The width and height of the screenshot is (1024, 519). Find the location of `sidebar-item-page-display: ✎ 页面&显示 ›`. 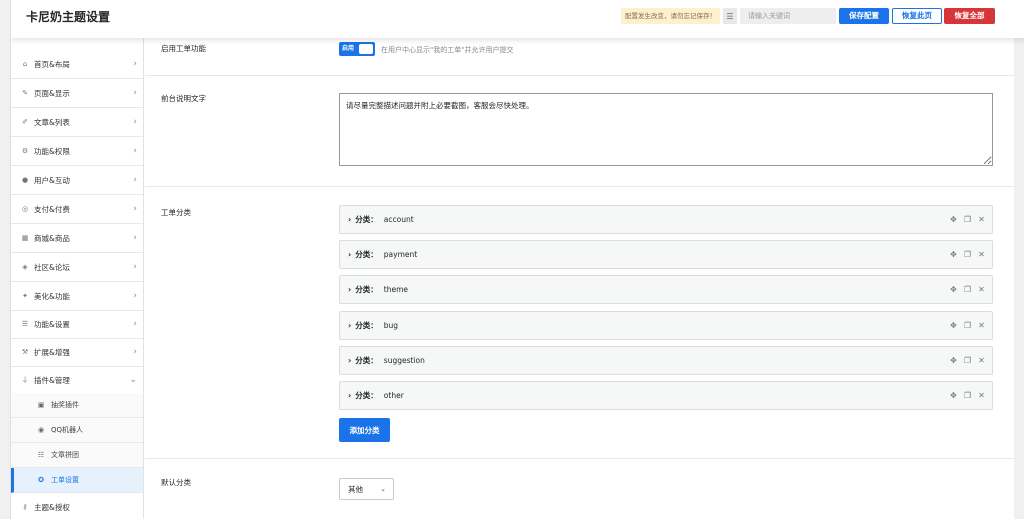

sidebar-item-page-display: ✎ 页面&显示 › is located at coordinates (77, 93).